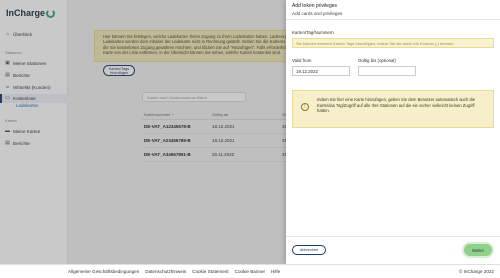 The width and height of the screenshot is (500, 278). I want to click on footer-link-cookie-statement: Cookie Statement, so click(210, 271).